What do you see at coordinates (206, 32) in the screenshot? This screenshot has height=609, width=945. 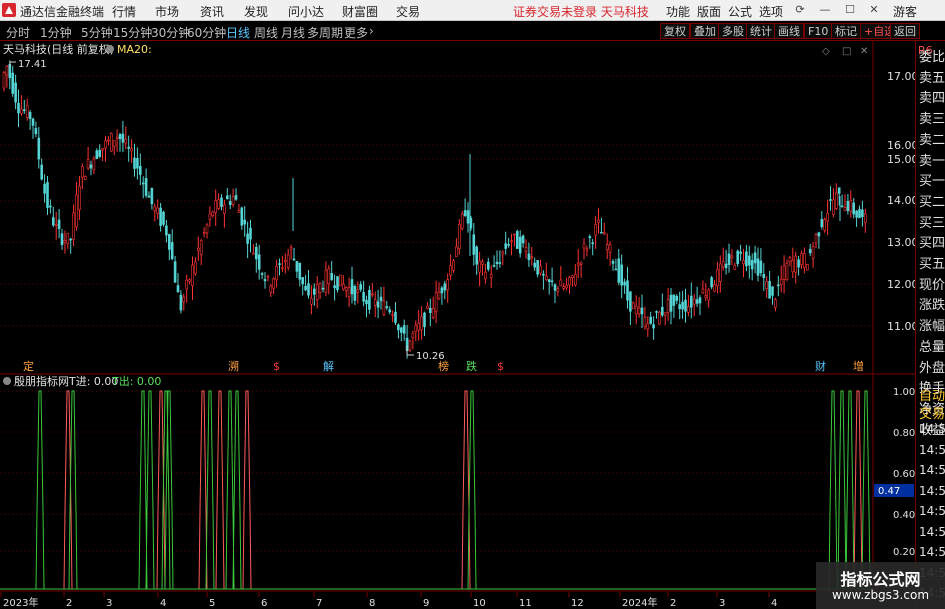 I see `period-60min: 60分钟` at bounding box center [206, 32].